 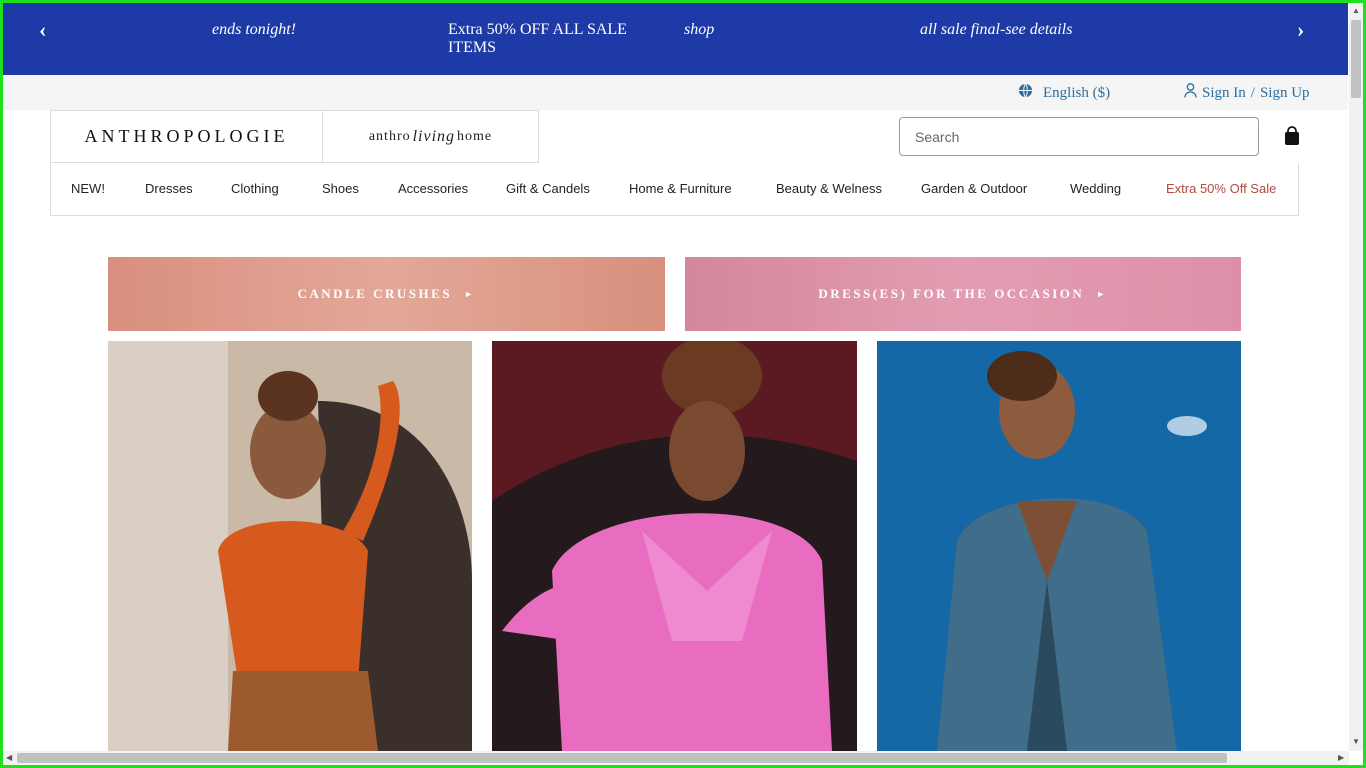 I want to click on logo-secondary-post: home, so click(x=475, y=136).